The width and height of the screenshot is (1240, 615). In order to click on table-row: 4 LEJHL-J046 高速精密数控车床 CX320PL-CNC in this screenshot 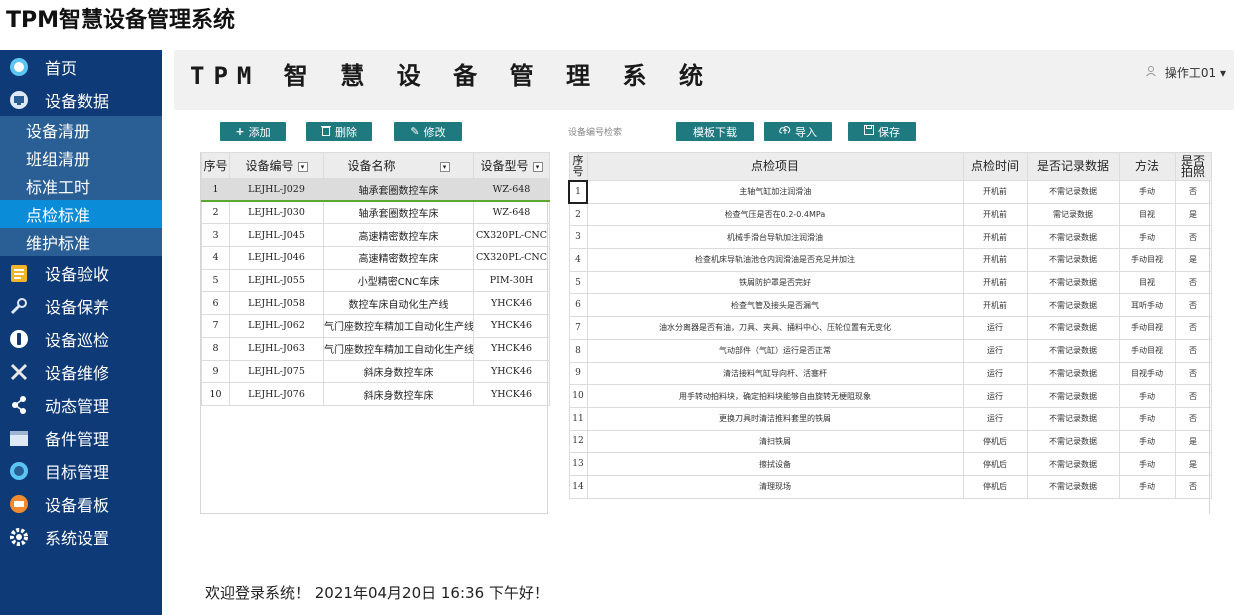, I will do `click(375, 258)`.